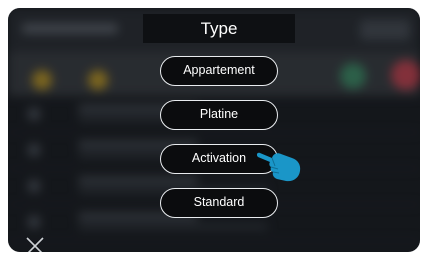 The height and width of the screenshot is (260, 428). Describe the element at coordinates (278, 167) in the screenshot. I see `pointing-hand-icon` at that location.